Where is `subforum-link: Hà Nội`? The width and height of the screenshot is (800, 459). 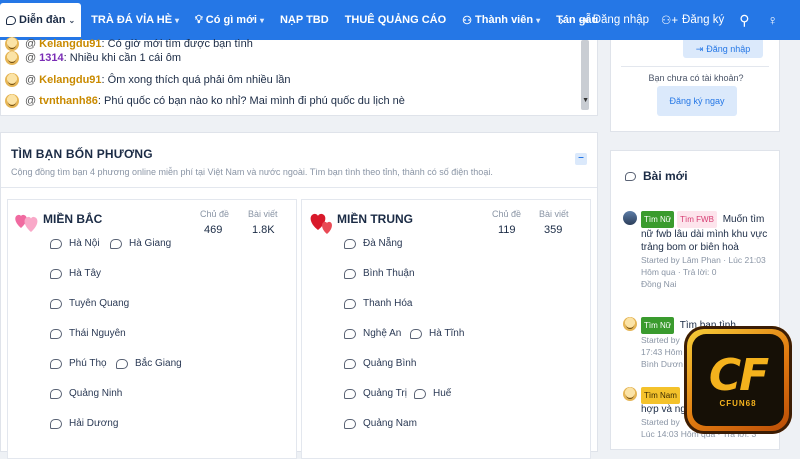
subforum-link: Hà Nội is located at coordinates (75, 243).